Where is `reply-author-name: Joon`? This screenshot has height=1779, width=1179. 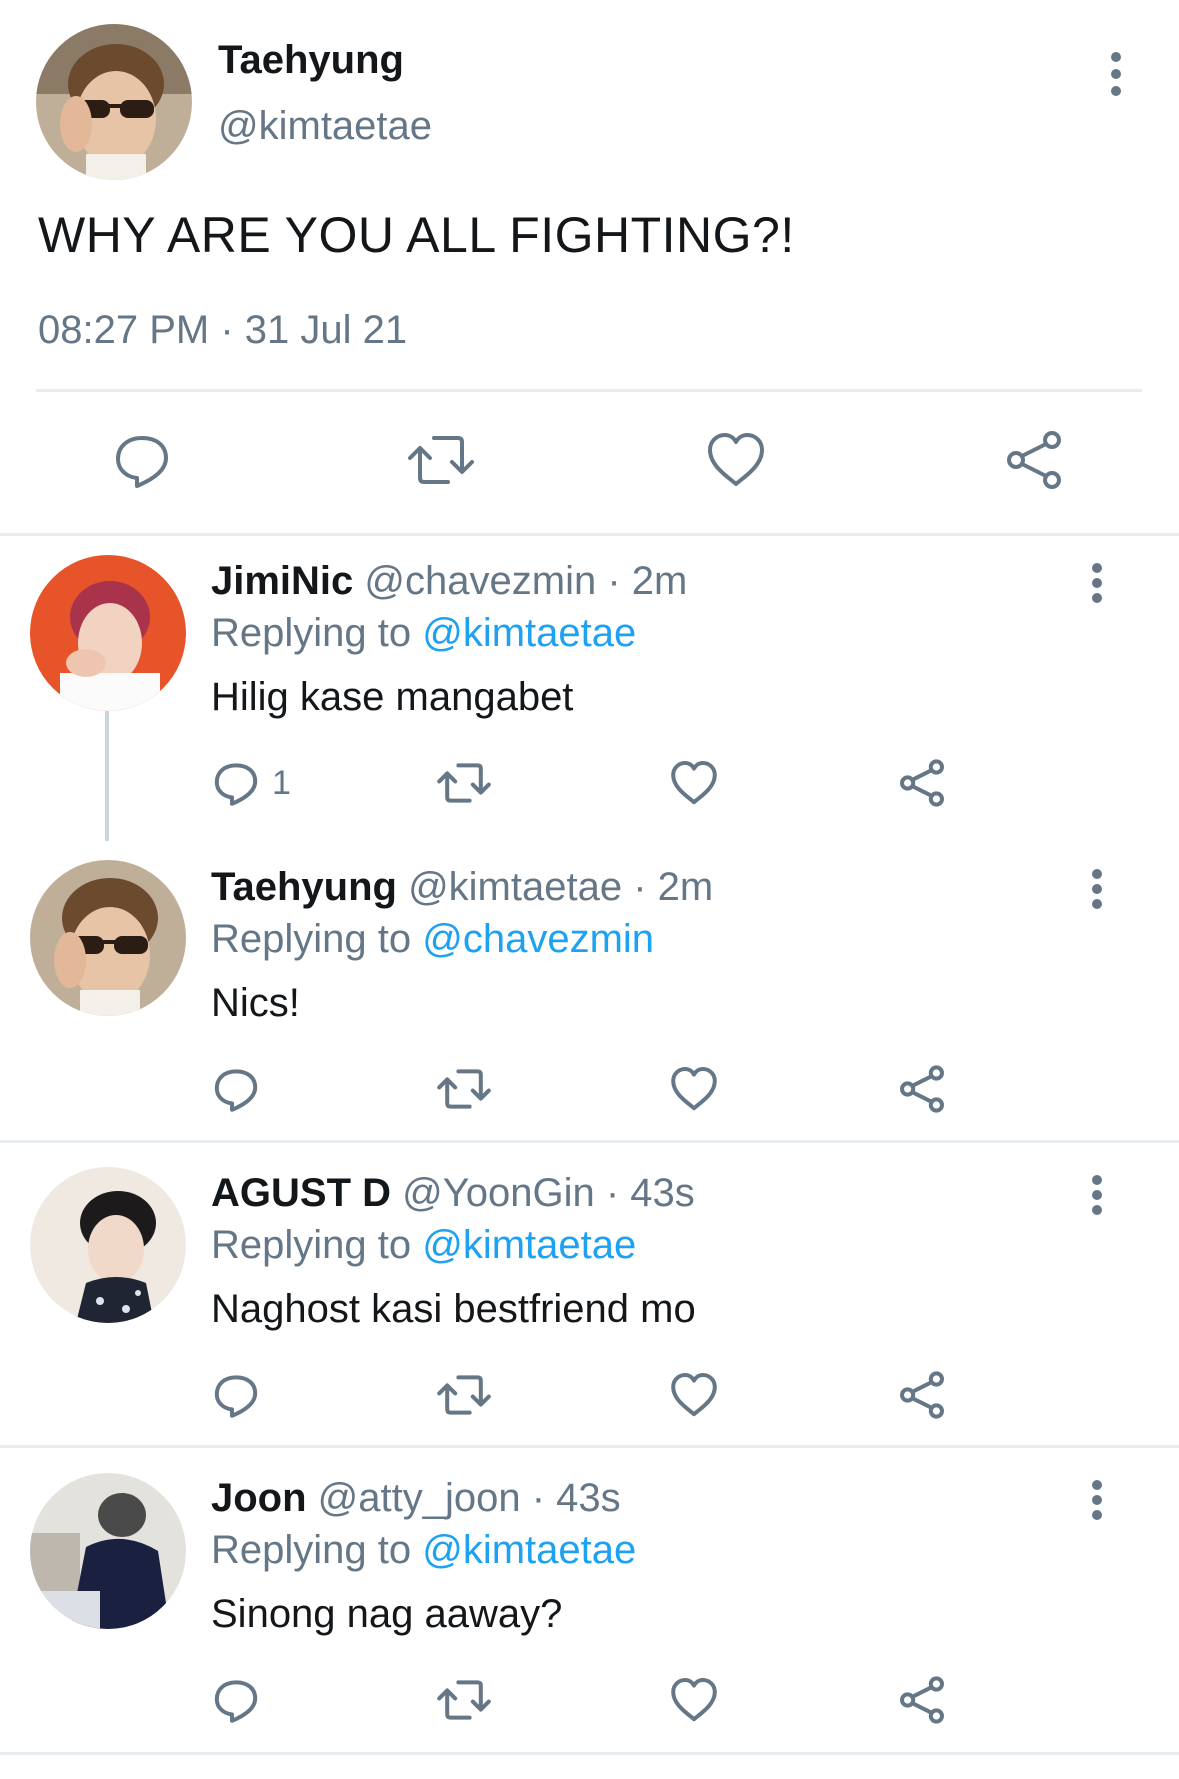 reply-author-name: Joon is located at coordinates (259, 1498).